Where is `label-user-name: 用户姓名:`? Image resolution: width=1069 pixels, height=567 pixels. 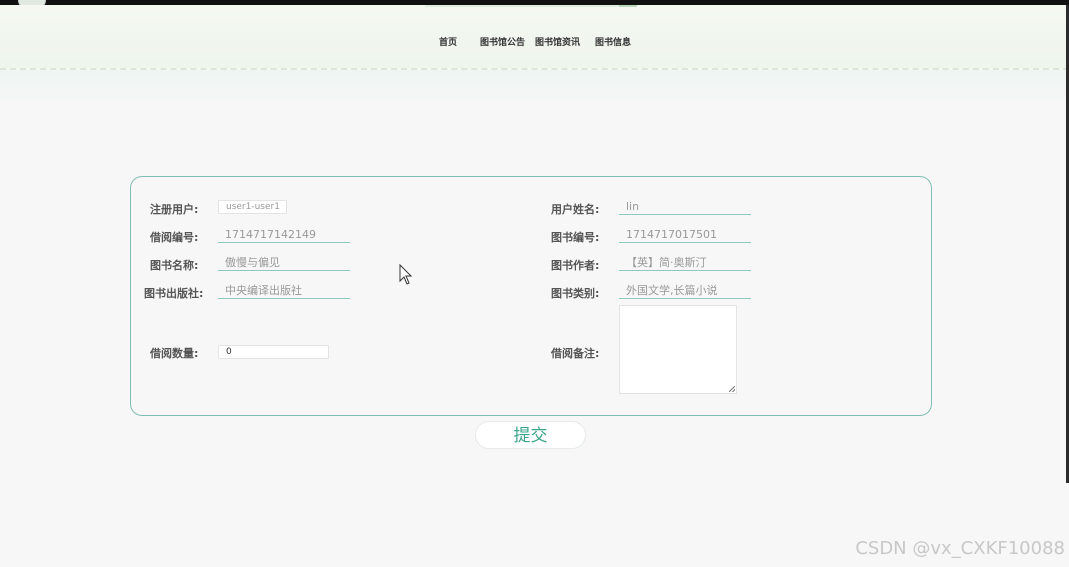 label-user-name: 用户姓名: is located at coordinates (575, 209).